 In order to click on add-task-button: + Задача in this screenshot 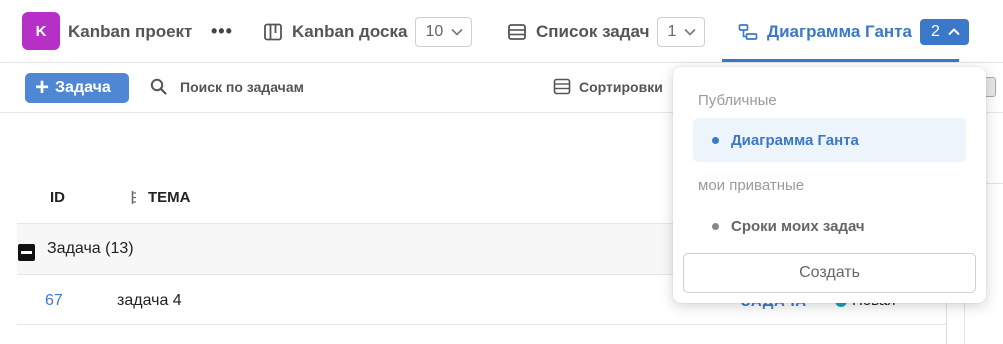, I will do `click(77, 88)`.